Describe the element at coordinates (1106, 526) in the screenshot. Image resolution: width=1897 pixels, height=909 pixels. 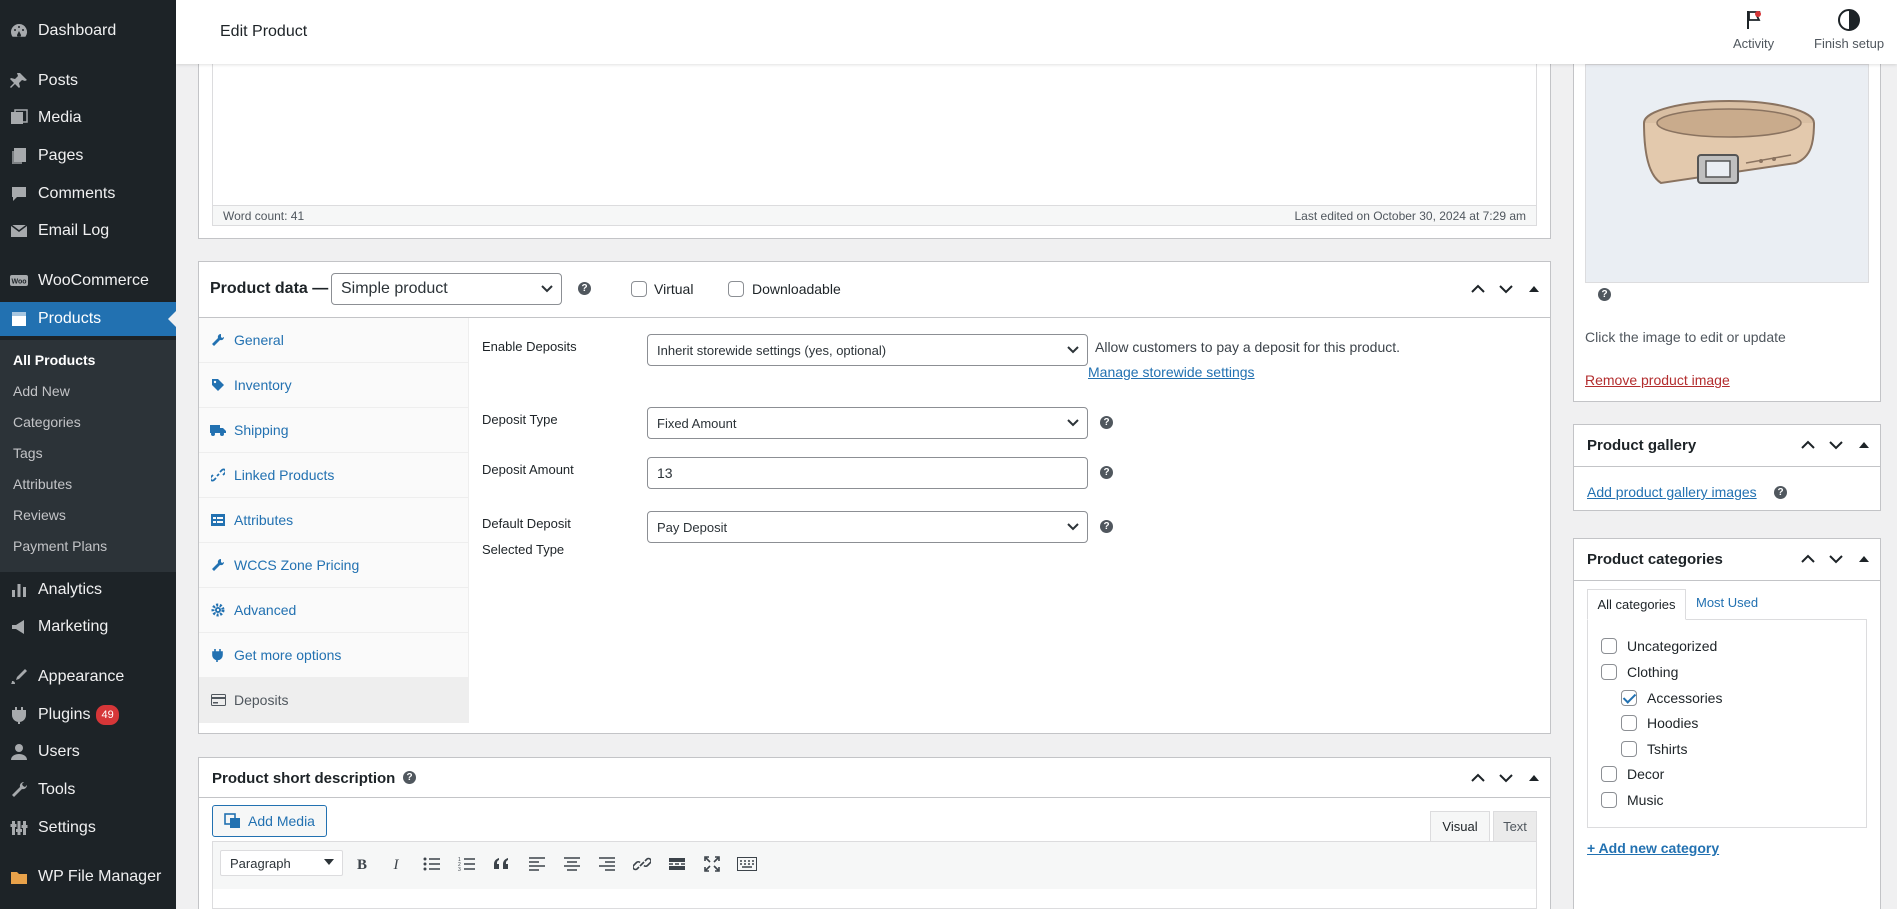
I see `default-deposit-type-help-icon: ?` at that location.